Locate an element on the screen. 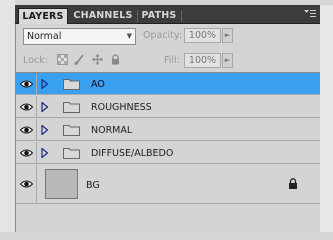 This screenshot has height=240, width=333. fill-label: Fill: is located at coordinates (172, 60).